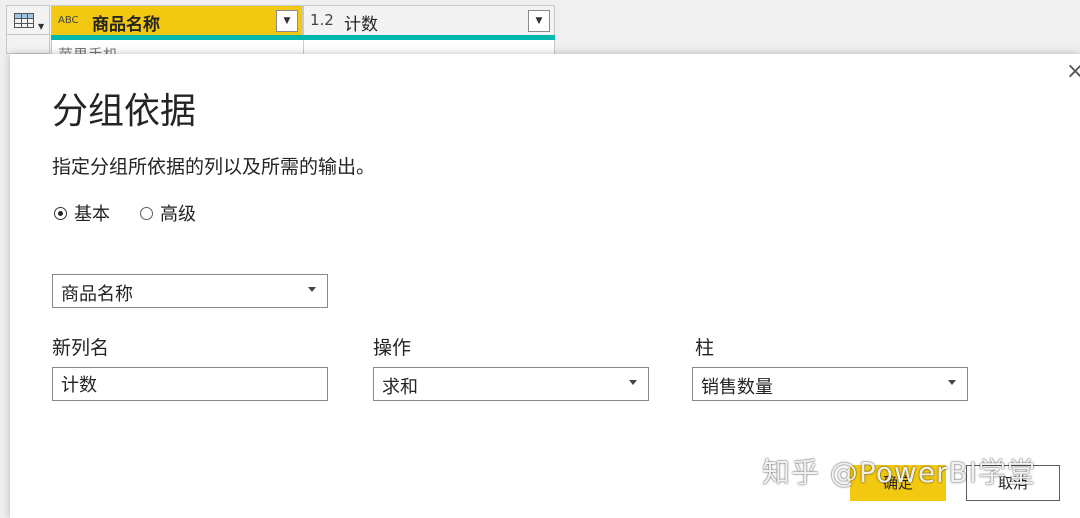  What do you see at coordinates (146, 213) in the screenshot?
I see `radio-unselected-icon` at bounding box center [146, 213].